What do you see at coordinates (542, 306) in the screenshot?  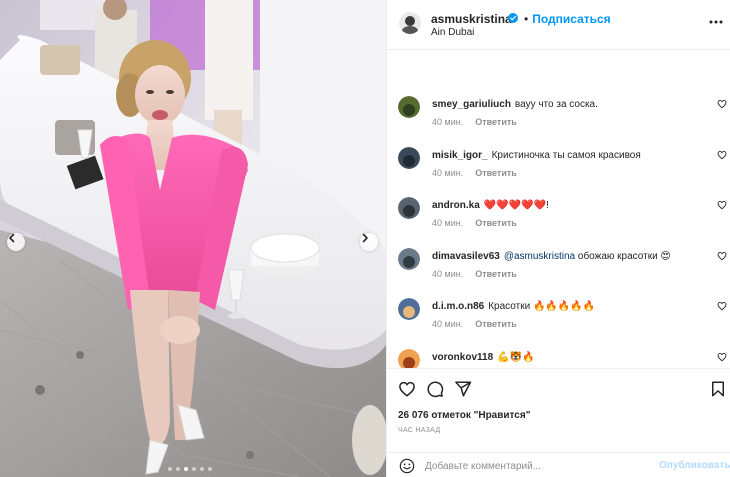 I see `comment-text: Красотки 🔥🔥🔥🔥🔥` at bounding box center [542, 306].